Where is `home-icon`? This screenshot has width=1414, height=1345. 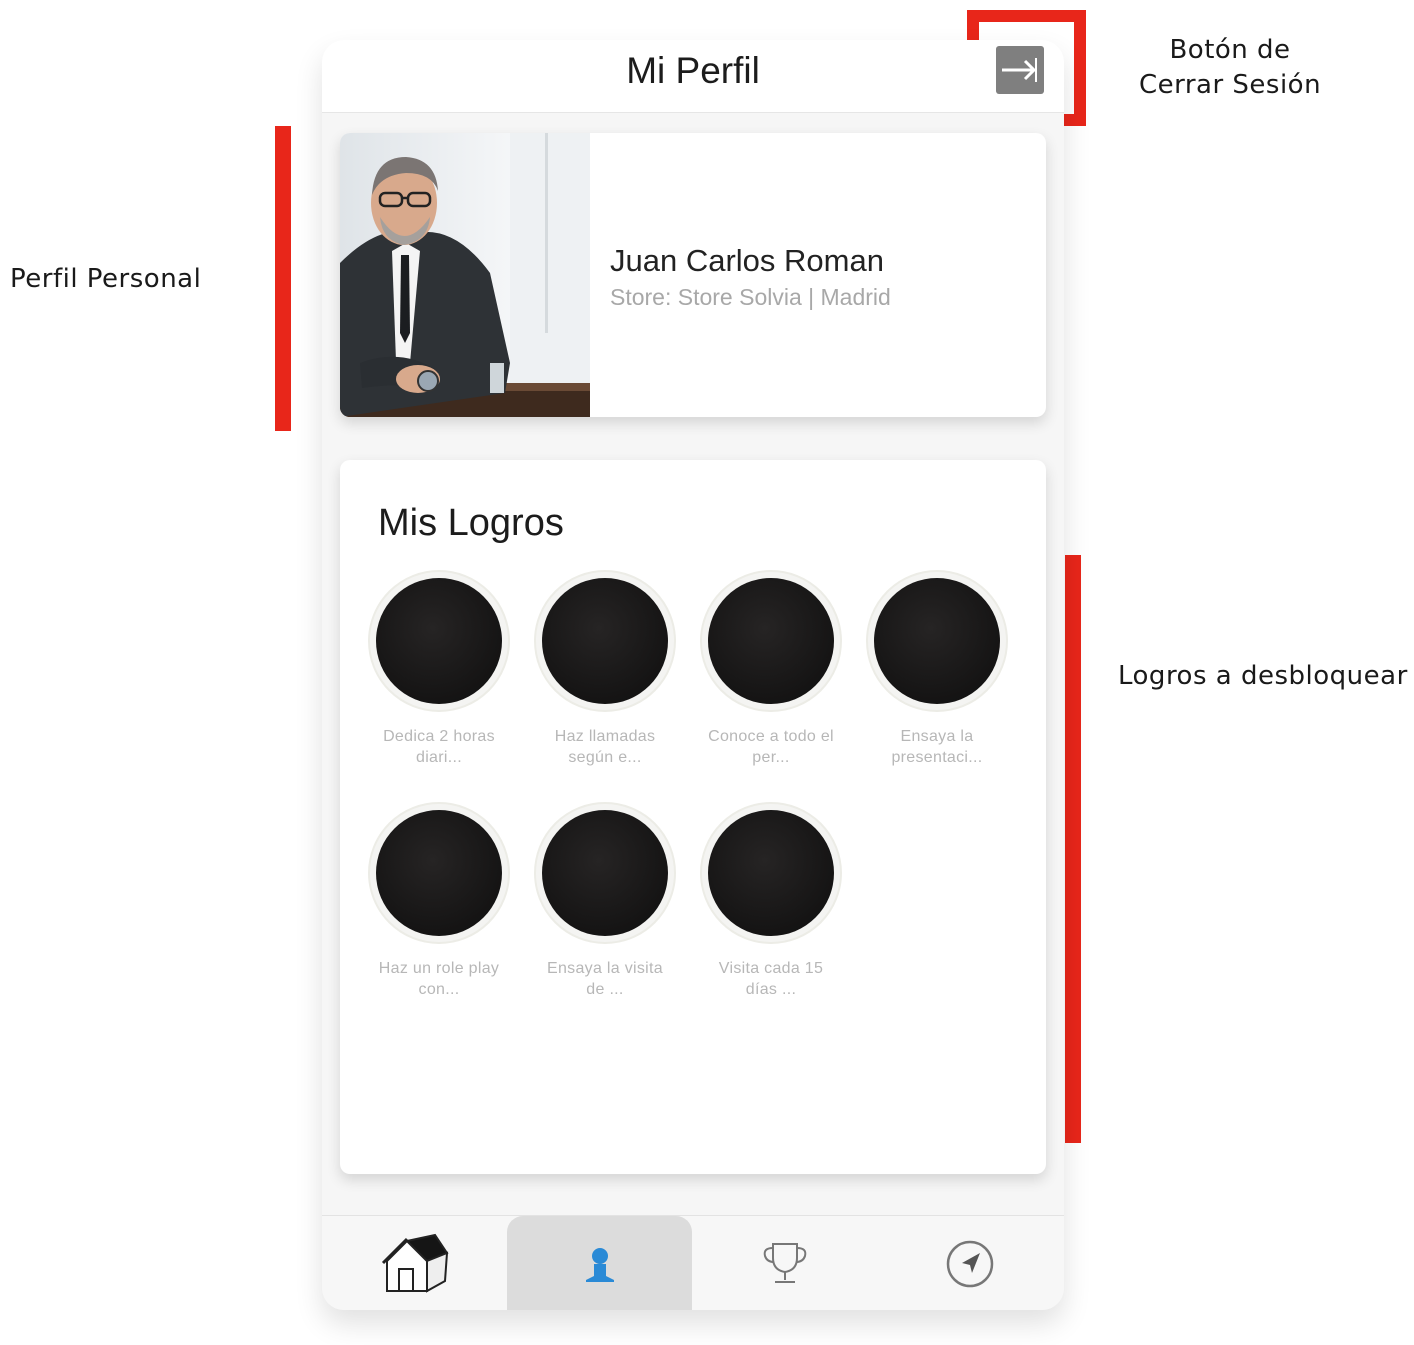
home-icon is located at coordinates (415, 1263).